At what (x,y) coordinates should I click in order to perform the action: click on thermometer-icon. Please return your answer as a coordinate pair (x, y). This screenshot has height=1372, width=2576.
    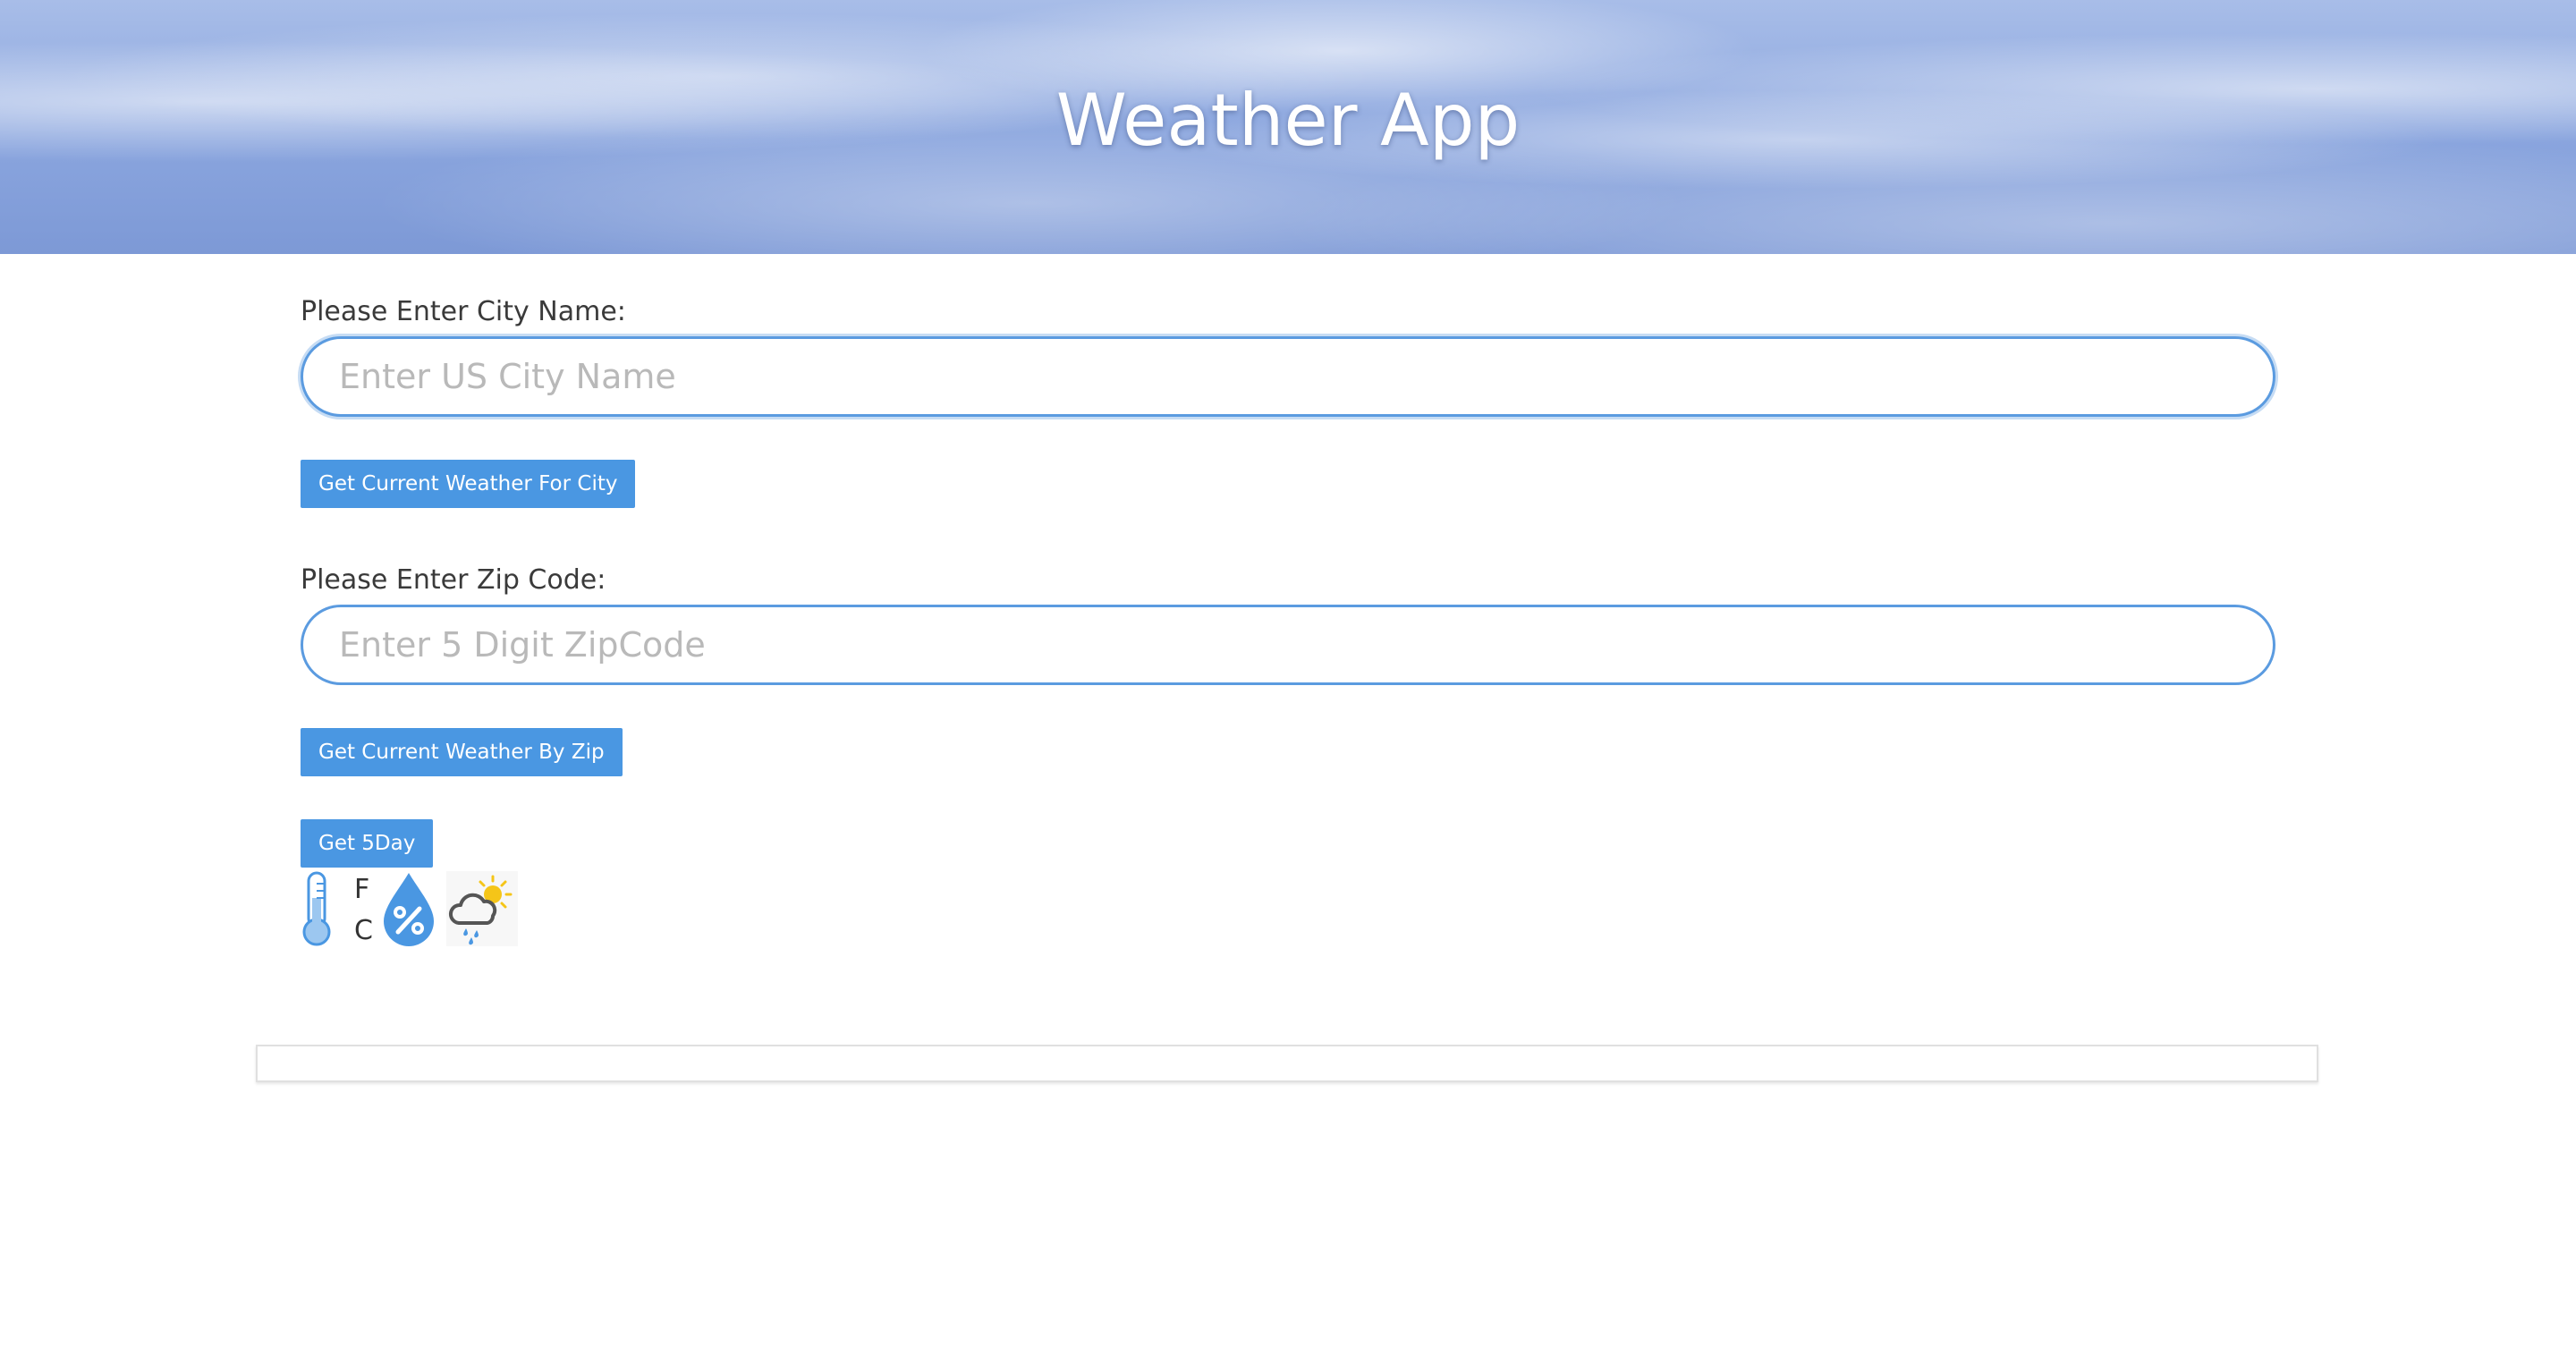
    Looking at the image, I should click on (317, 910).